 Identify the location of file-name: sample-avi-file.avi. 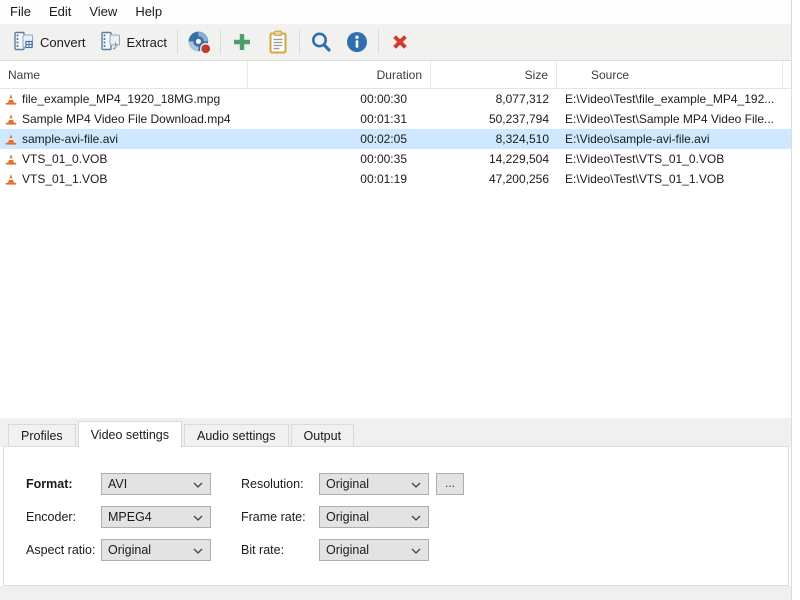
(70, 139).